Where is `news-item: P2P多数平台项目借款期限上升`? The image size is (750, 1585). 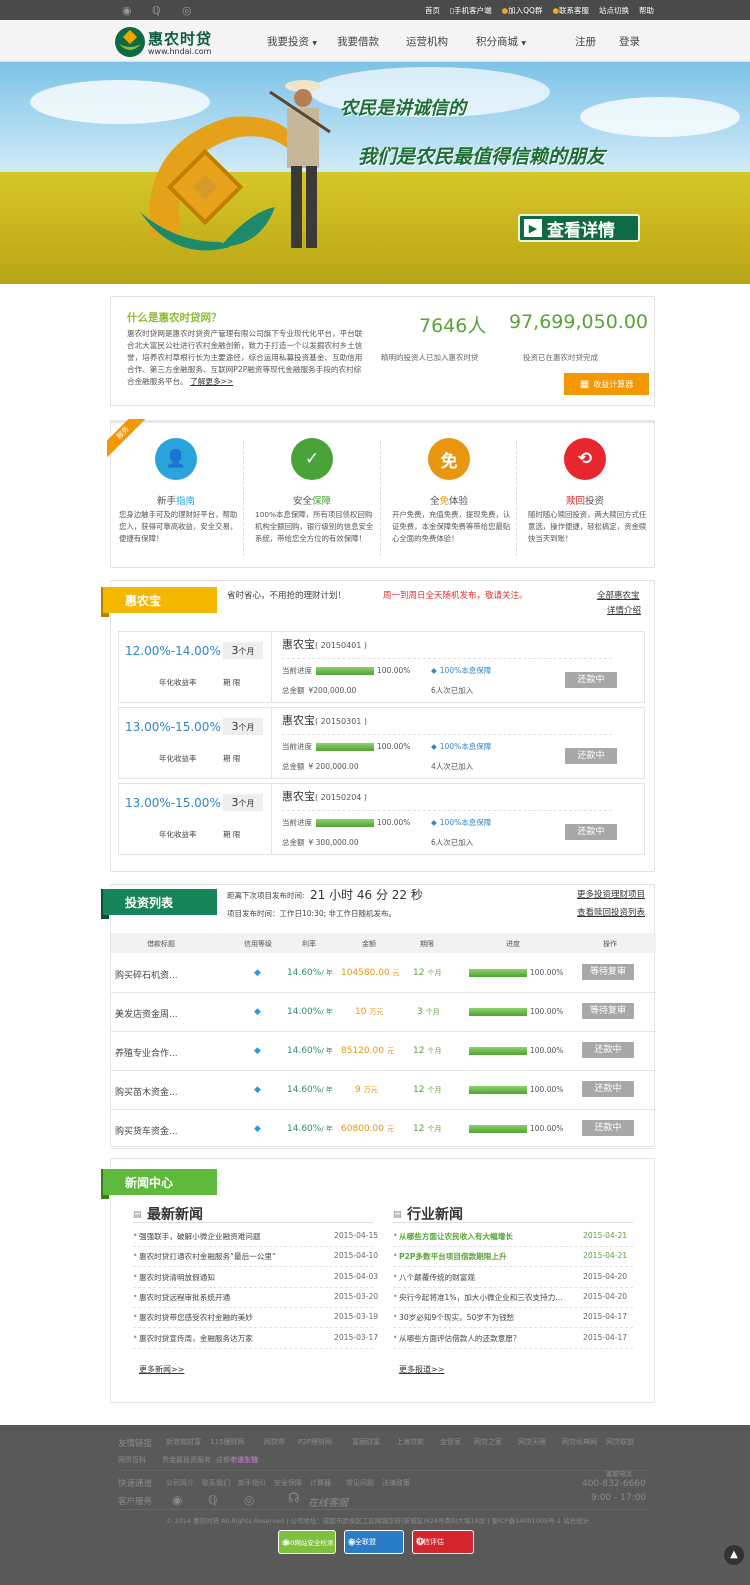
news-item: P2P多数平台项目借款期限上升 is located at coordinates (453, 1256).